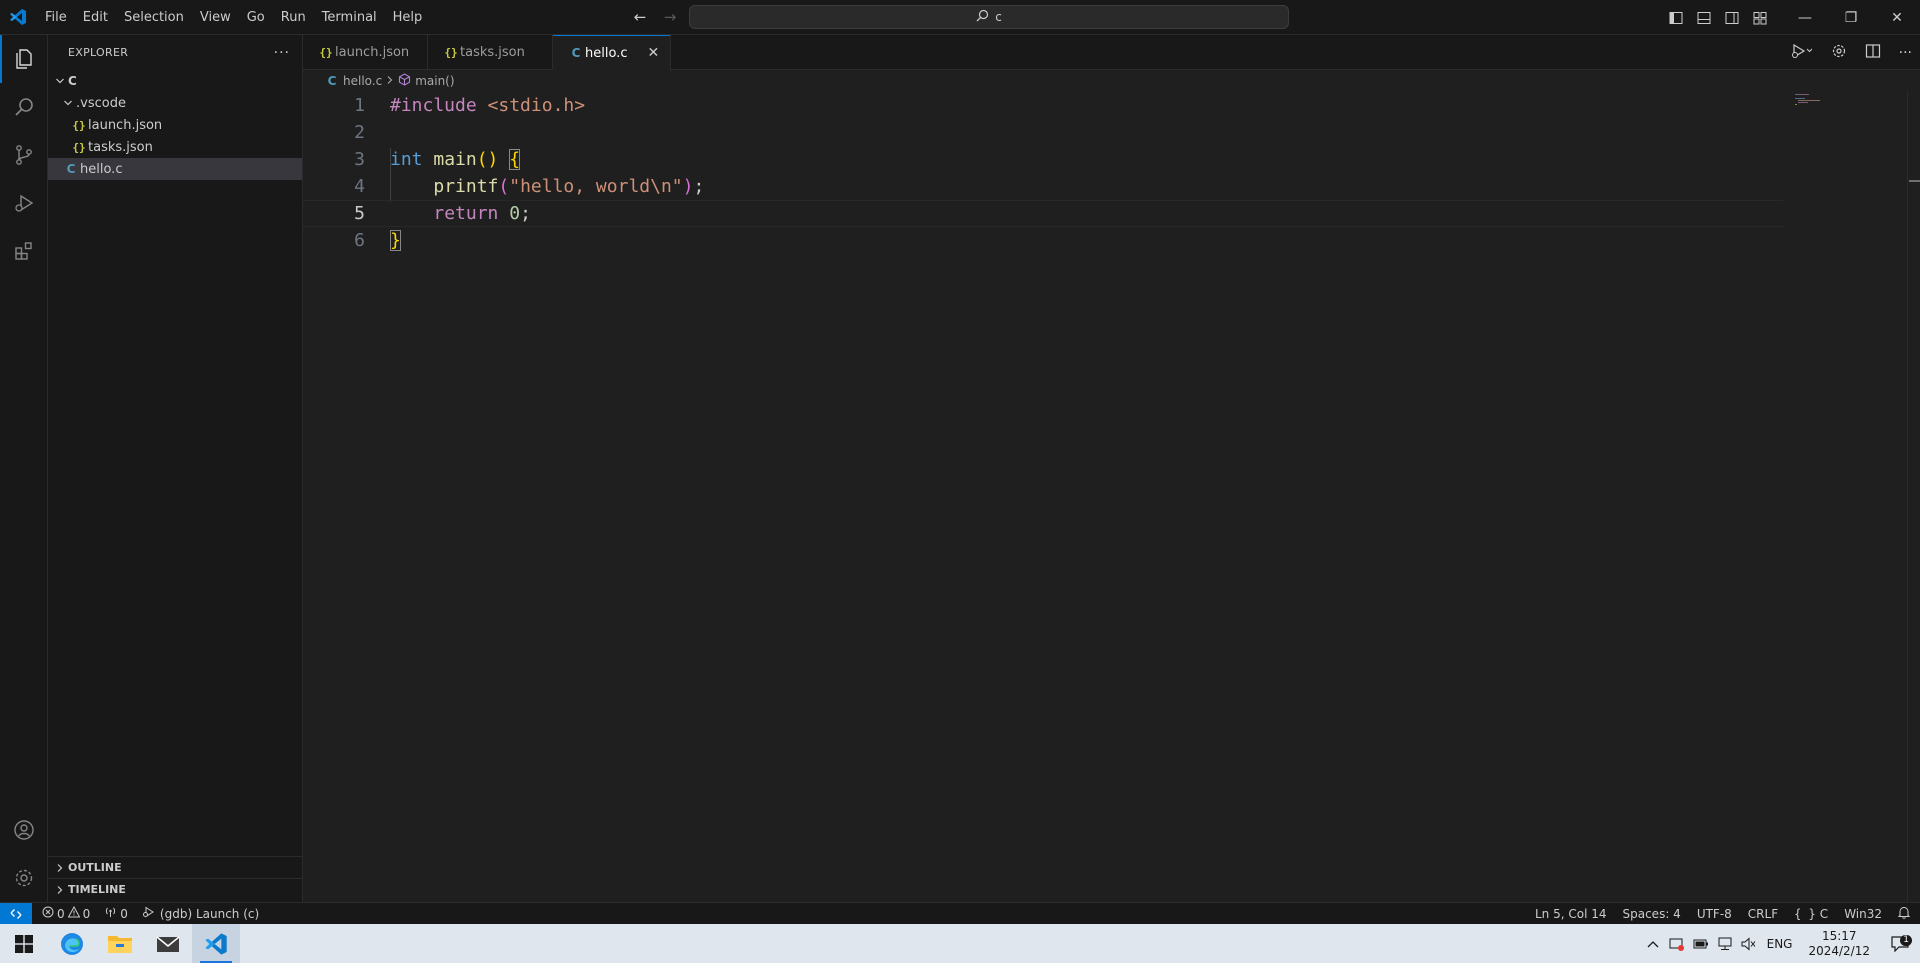 The width and height of the screenshot is (1920, 963). I want to click on menu-file: File, so click(56, 17).